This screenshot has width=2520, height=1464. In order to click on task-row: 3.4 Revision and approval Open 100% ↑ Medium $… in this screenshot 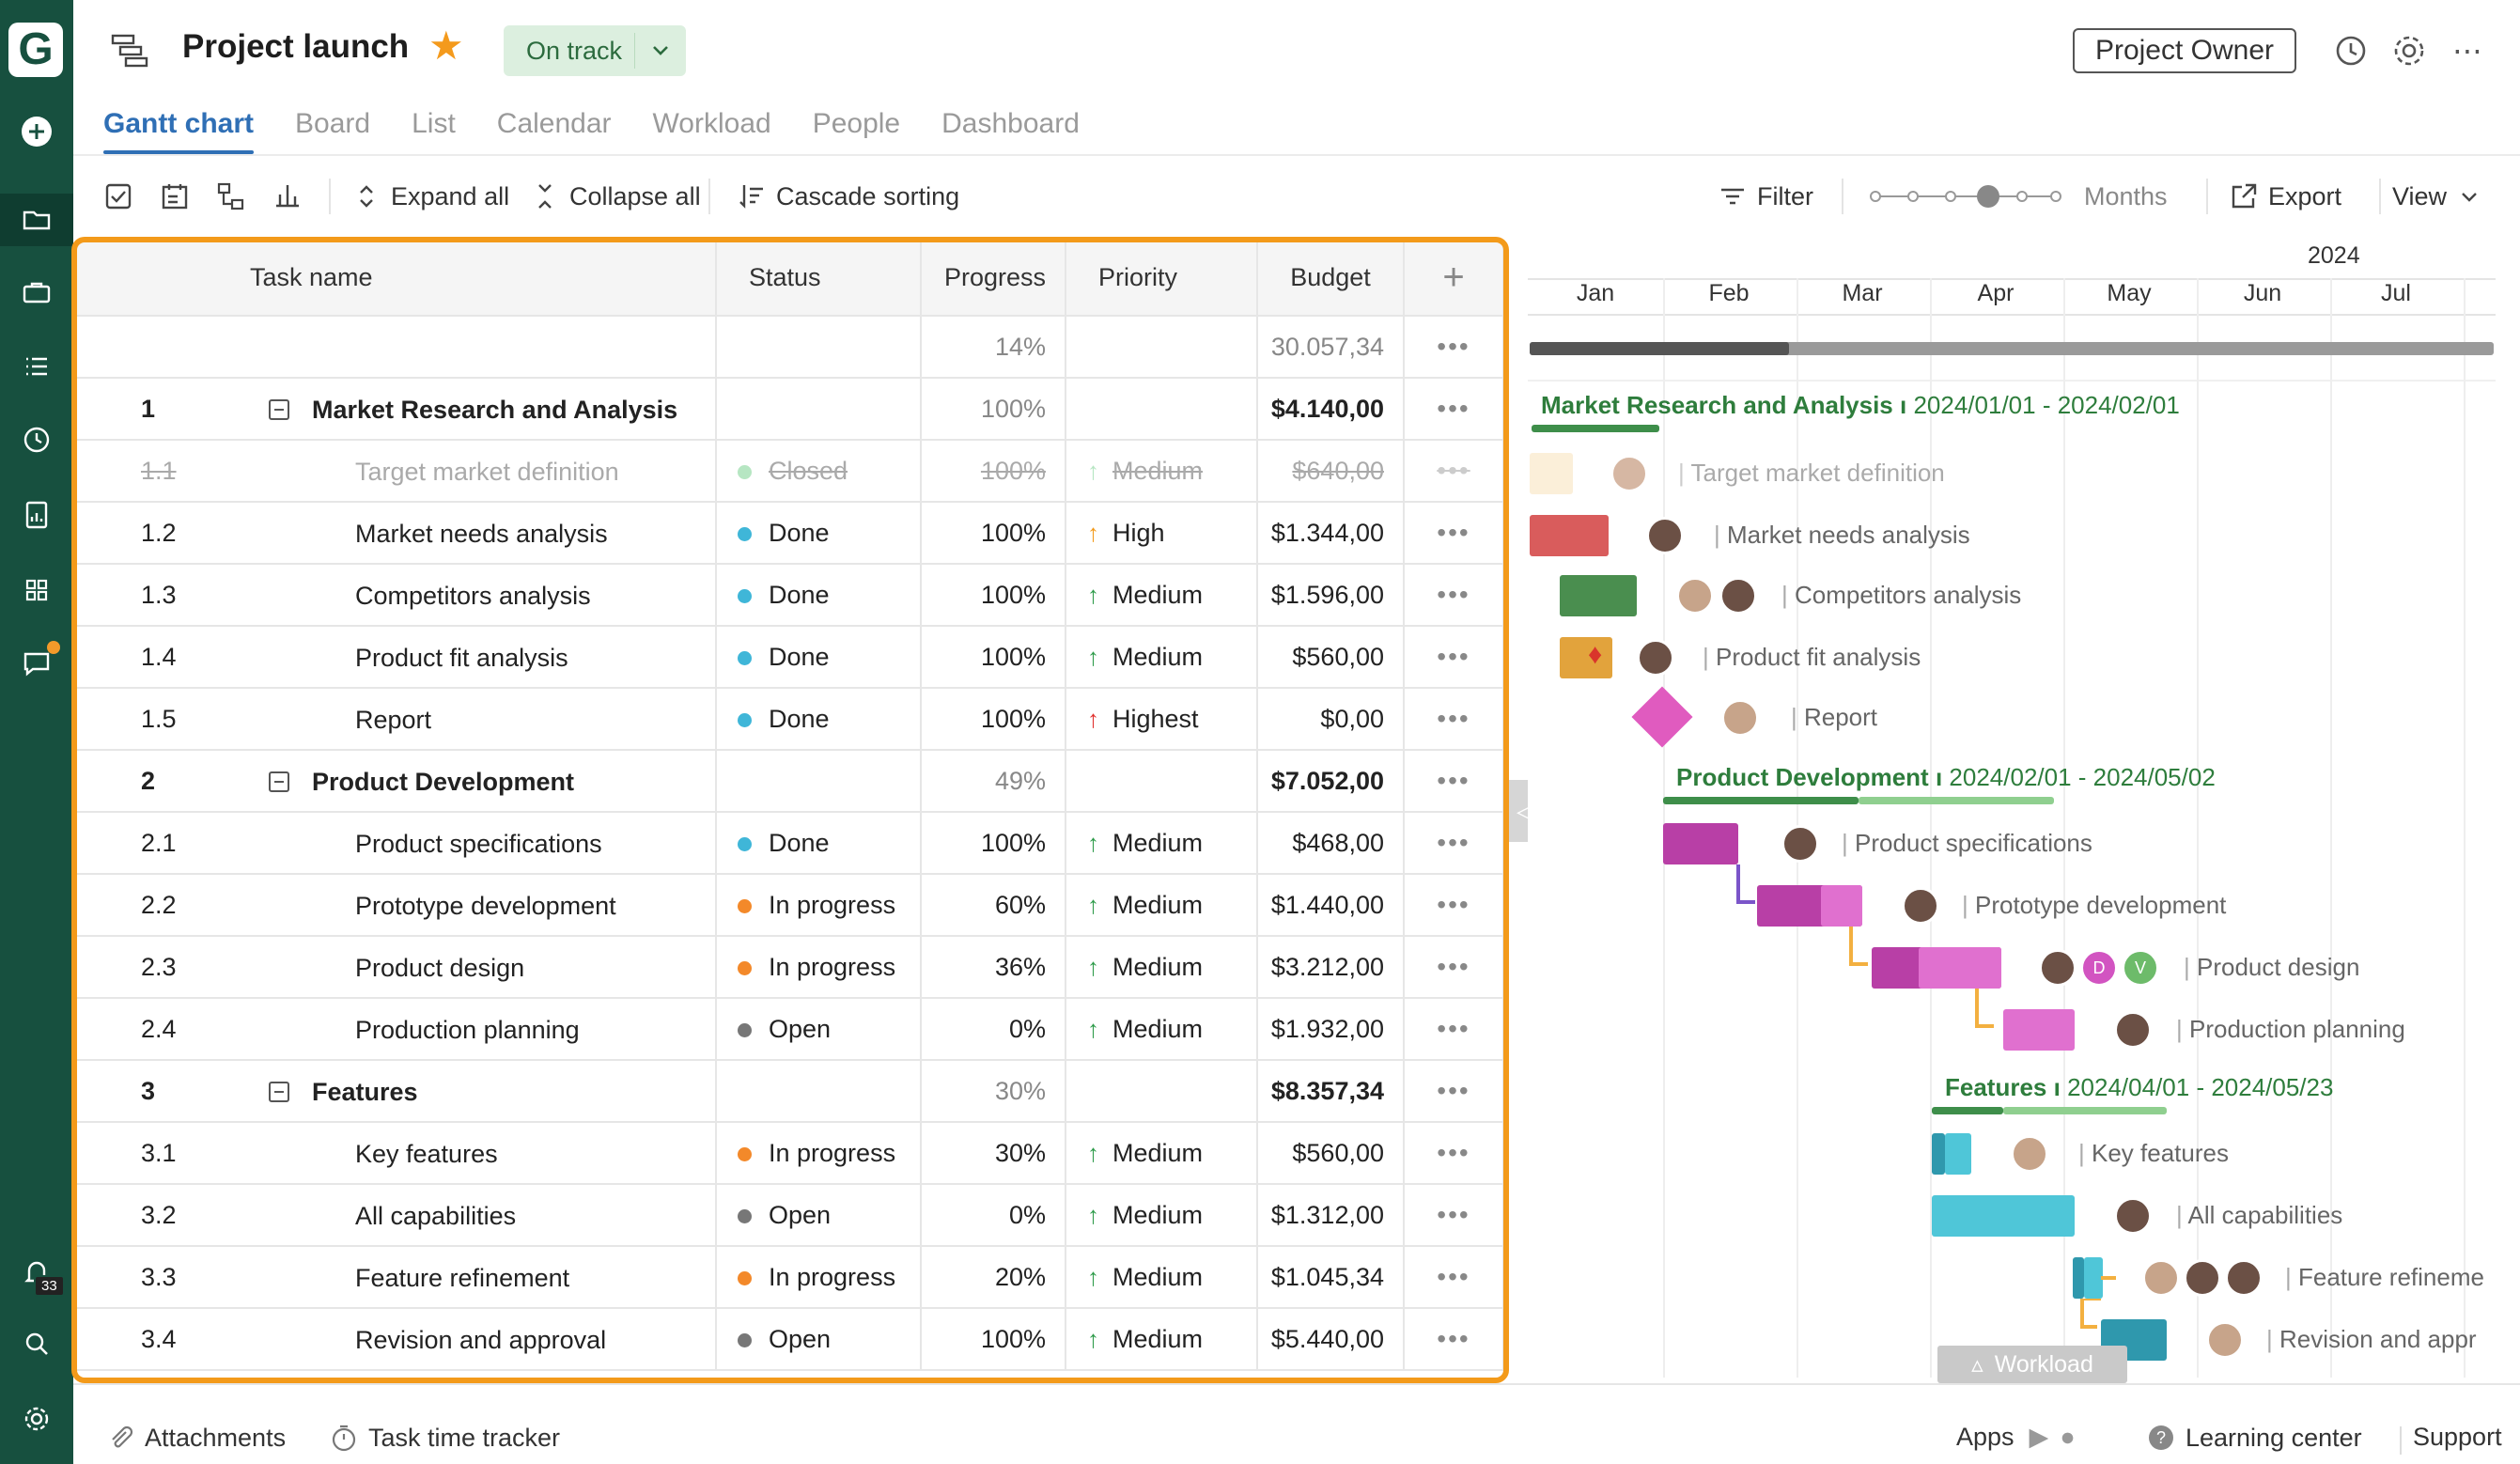, I will do `click(789, 1339)`.